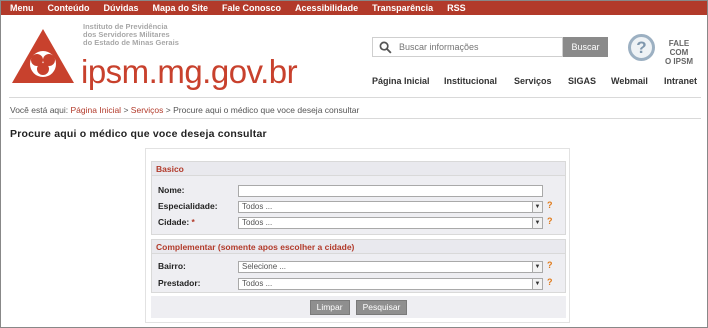 The height and width of the screenshot is (328, 708). I want to click on cidade-label: Cidade: *, so click(176, 222).